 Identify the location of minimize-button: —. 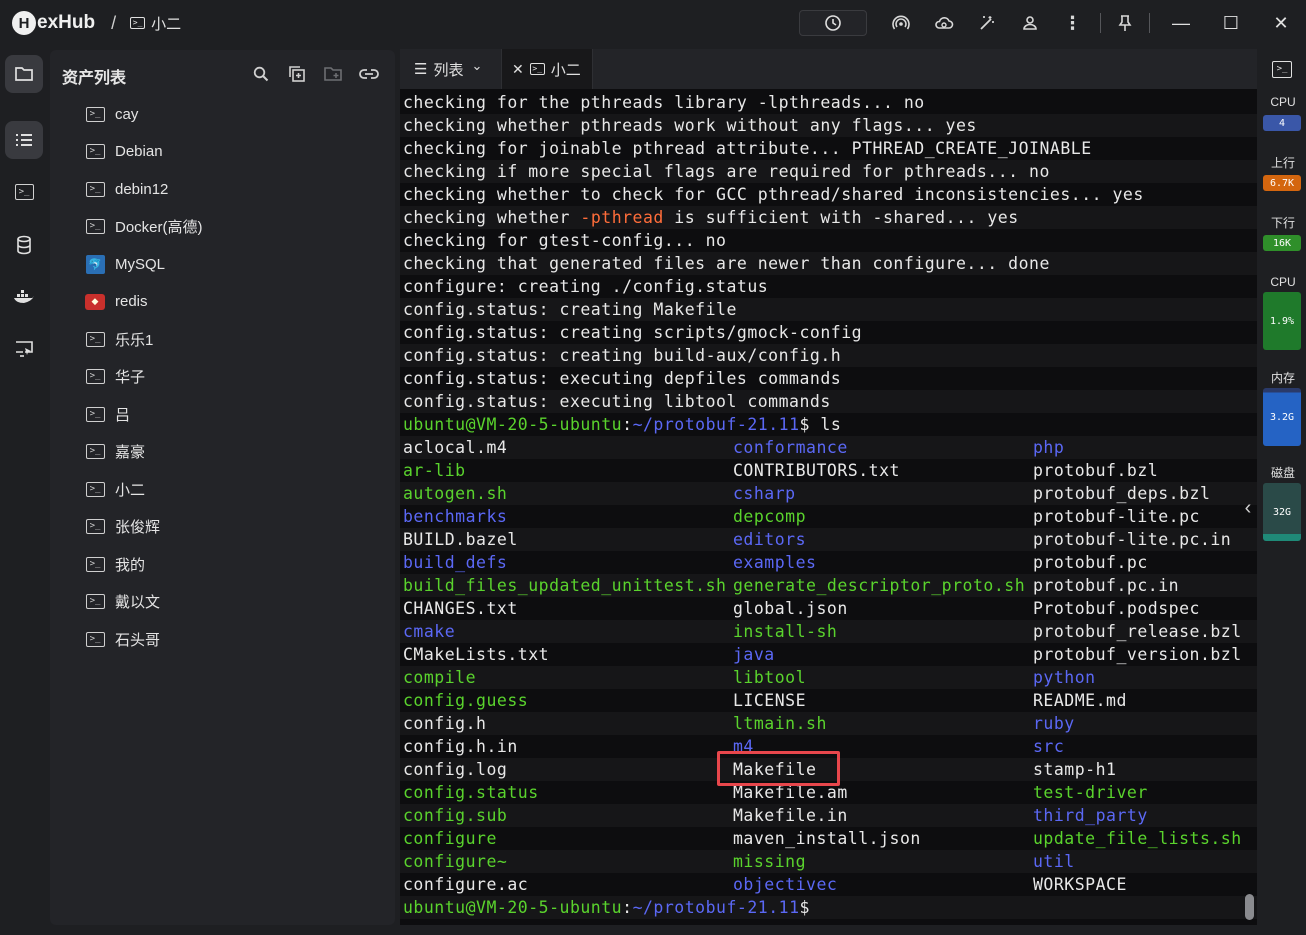
(1181, 23).